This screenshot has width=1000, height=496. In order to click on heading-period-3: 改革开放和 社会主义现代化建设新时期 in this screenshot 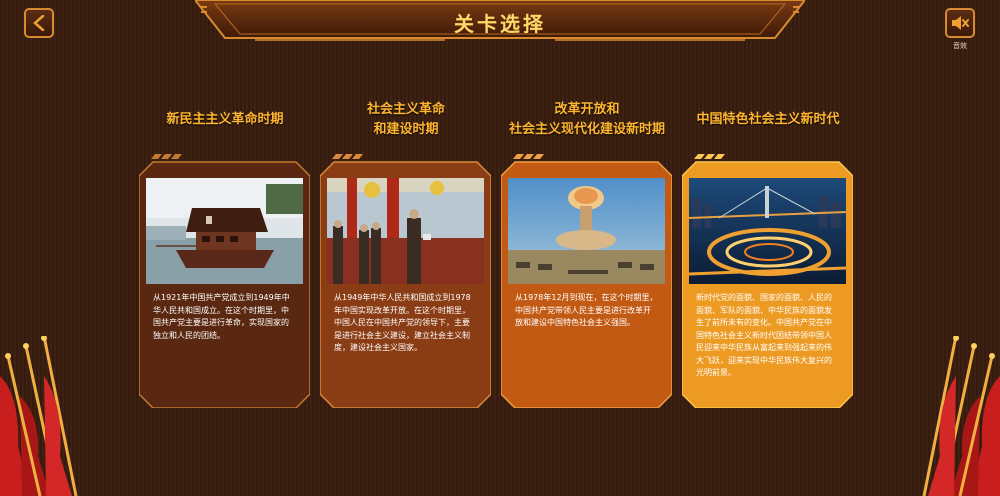, I will do `click(586, 119)`.